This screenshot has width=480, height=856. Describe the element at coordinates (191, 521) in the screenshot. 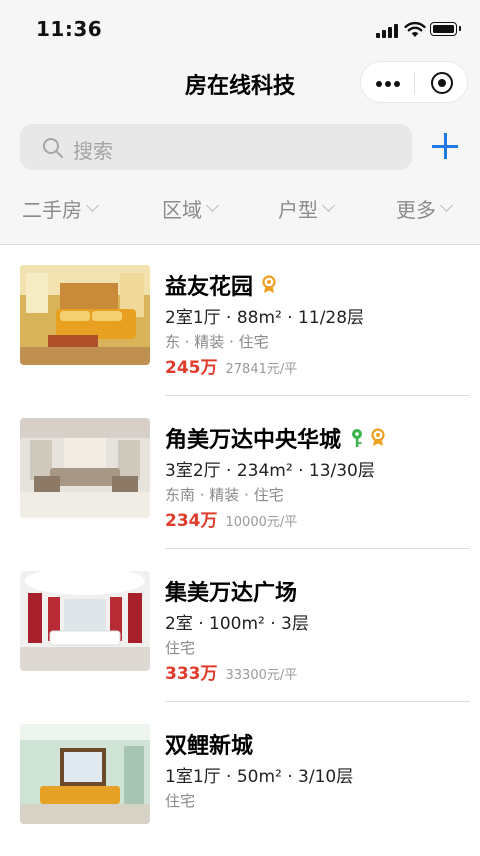

I see `total-price: 234万` at that location.